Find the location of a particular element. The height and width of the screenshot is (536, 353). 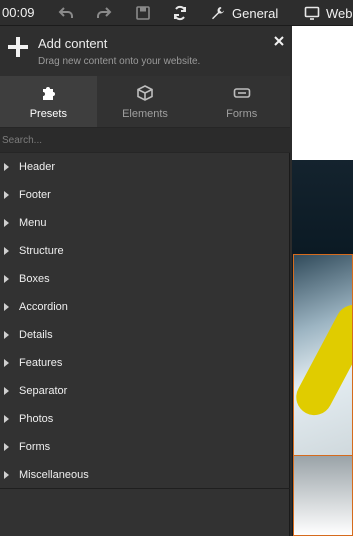

list-item-photos: Photos is located at coordinates (145, 419).